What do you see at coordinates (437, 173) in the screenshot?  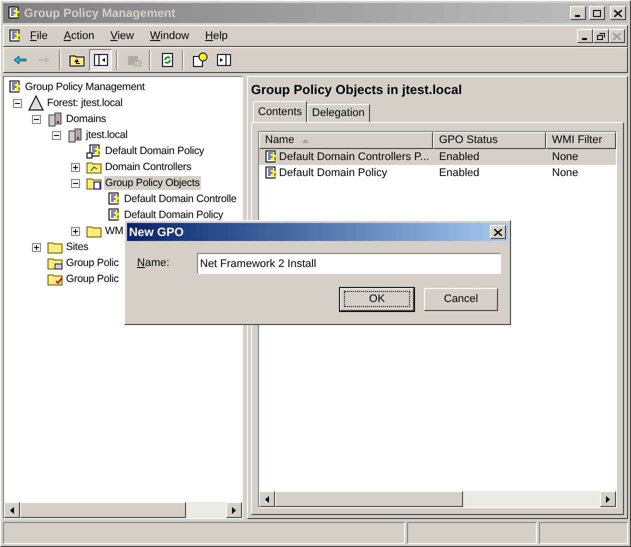 I see `table-row: Default Domain Policy Enabled None` at bounding box center [437, 173].